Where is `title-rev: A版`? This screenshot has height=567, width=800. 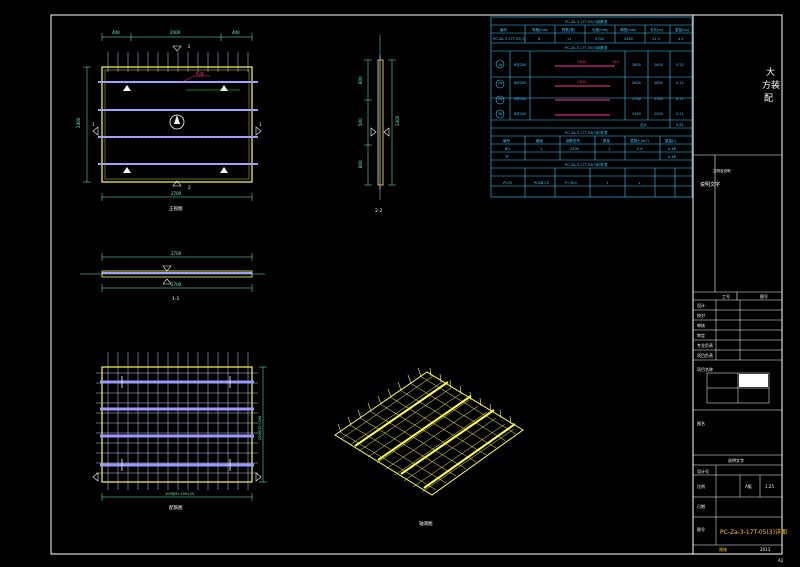
title-rev: A版 is located at coordinates (748, 486).